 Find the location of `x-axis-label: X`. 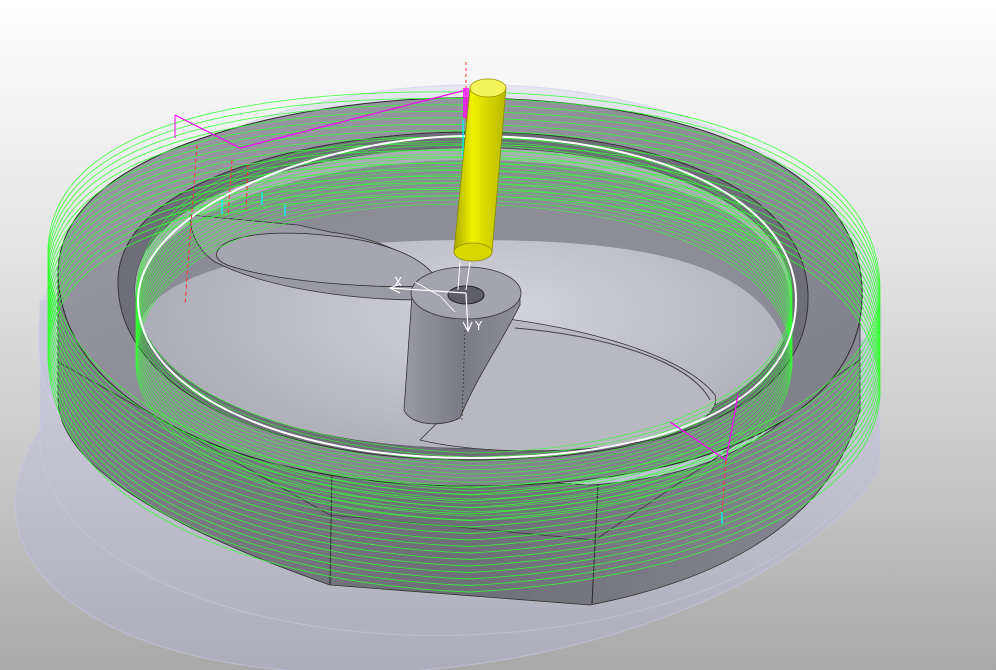

x-axis-label: X is located at coordinates (398, 282).